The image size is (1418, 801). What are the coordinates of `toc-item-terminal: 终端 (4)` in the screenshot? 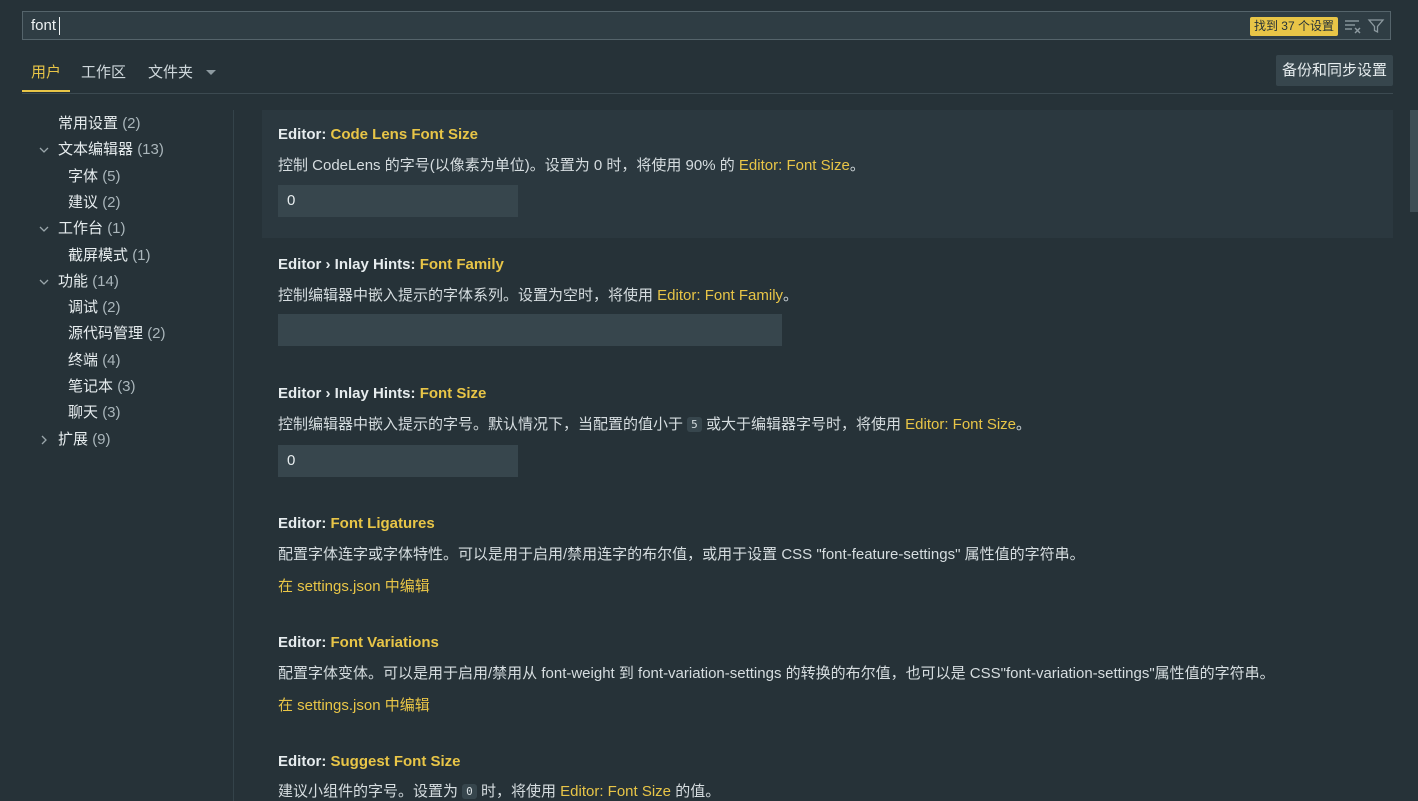 It's located at (94, 361).